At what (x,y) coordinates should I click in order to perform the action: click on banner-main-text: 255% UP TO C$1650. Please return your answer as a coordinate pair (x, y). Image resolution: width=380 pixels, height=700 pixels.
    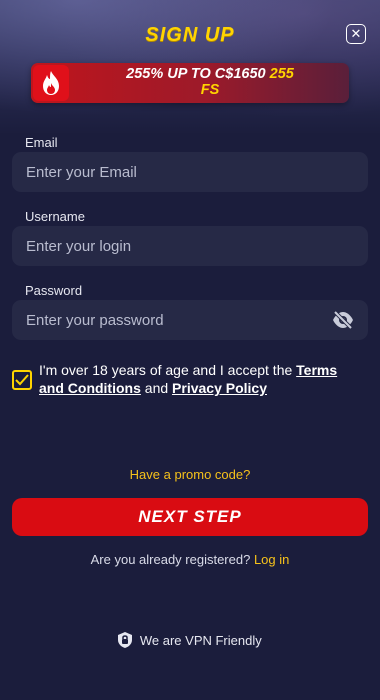
    Looking at the image, I should click on (196, 74).